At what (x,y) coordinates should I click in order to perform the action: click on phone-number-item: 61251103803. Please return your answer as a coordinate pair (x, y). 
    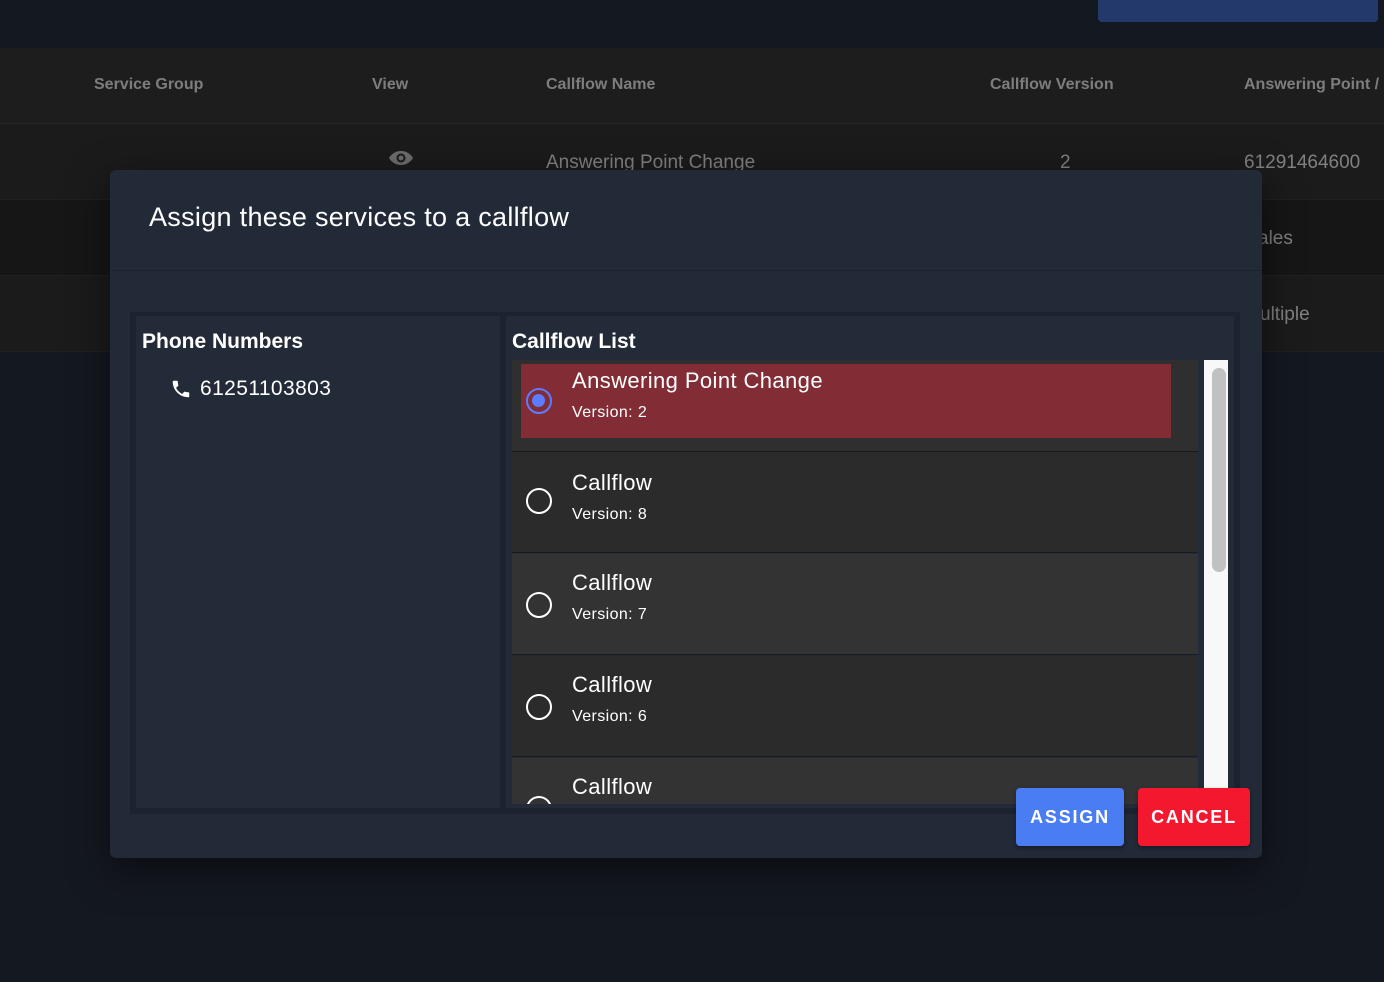
    Looking at the image, I should click on (250, 389).